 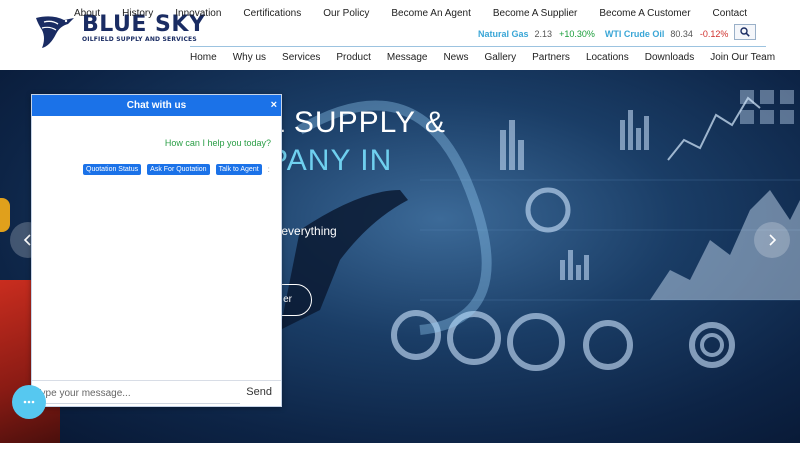 I want to click on topnav-become-customer: Become A Customer, so click(x=644, y=13).